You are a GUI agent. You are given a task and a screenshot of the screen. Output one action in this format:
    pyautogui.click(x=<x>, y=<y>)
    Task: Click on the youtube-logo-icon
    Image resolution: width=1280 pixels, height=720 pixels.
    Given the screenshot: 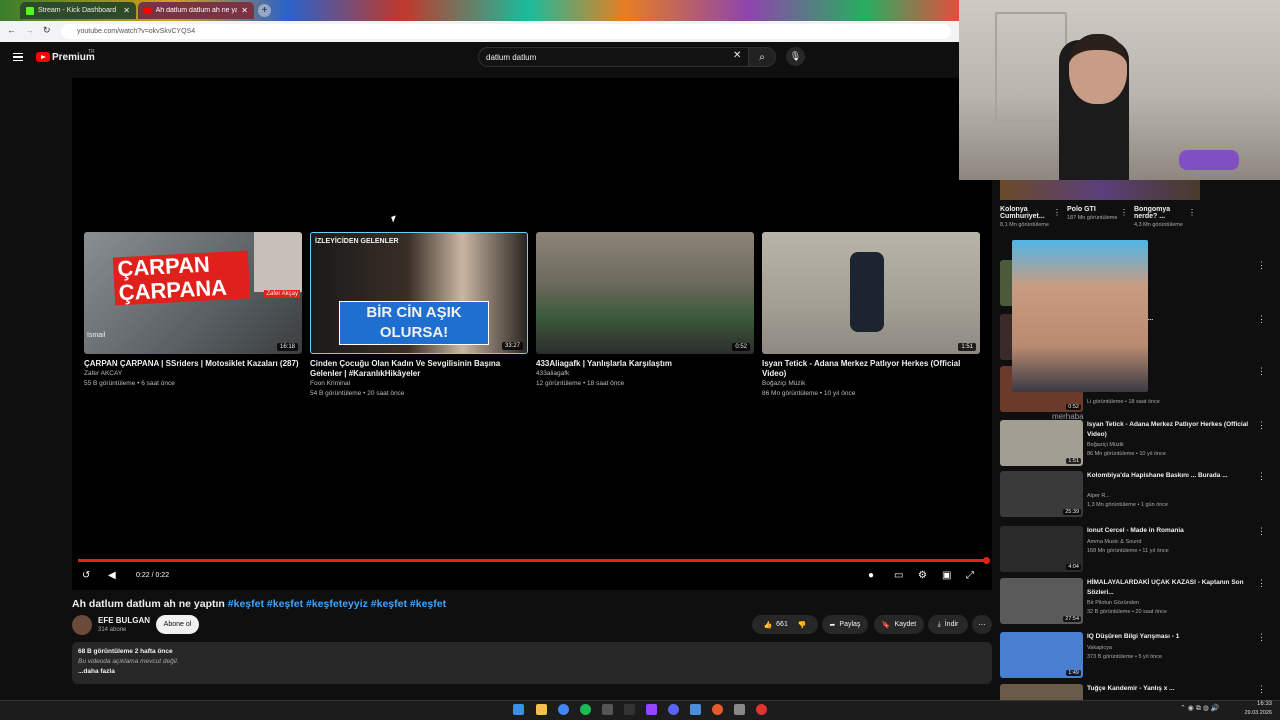 What is the action you would take?
    pyautogui.click(x=43, y=57)
    